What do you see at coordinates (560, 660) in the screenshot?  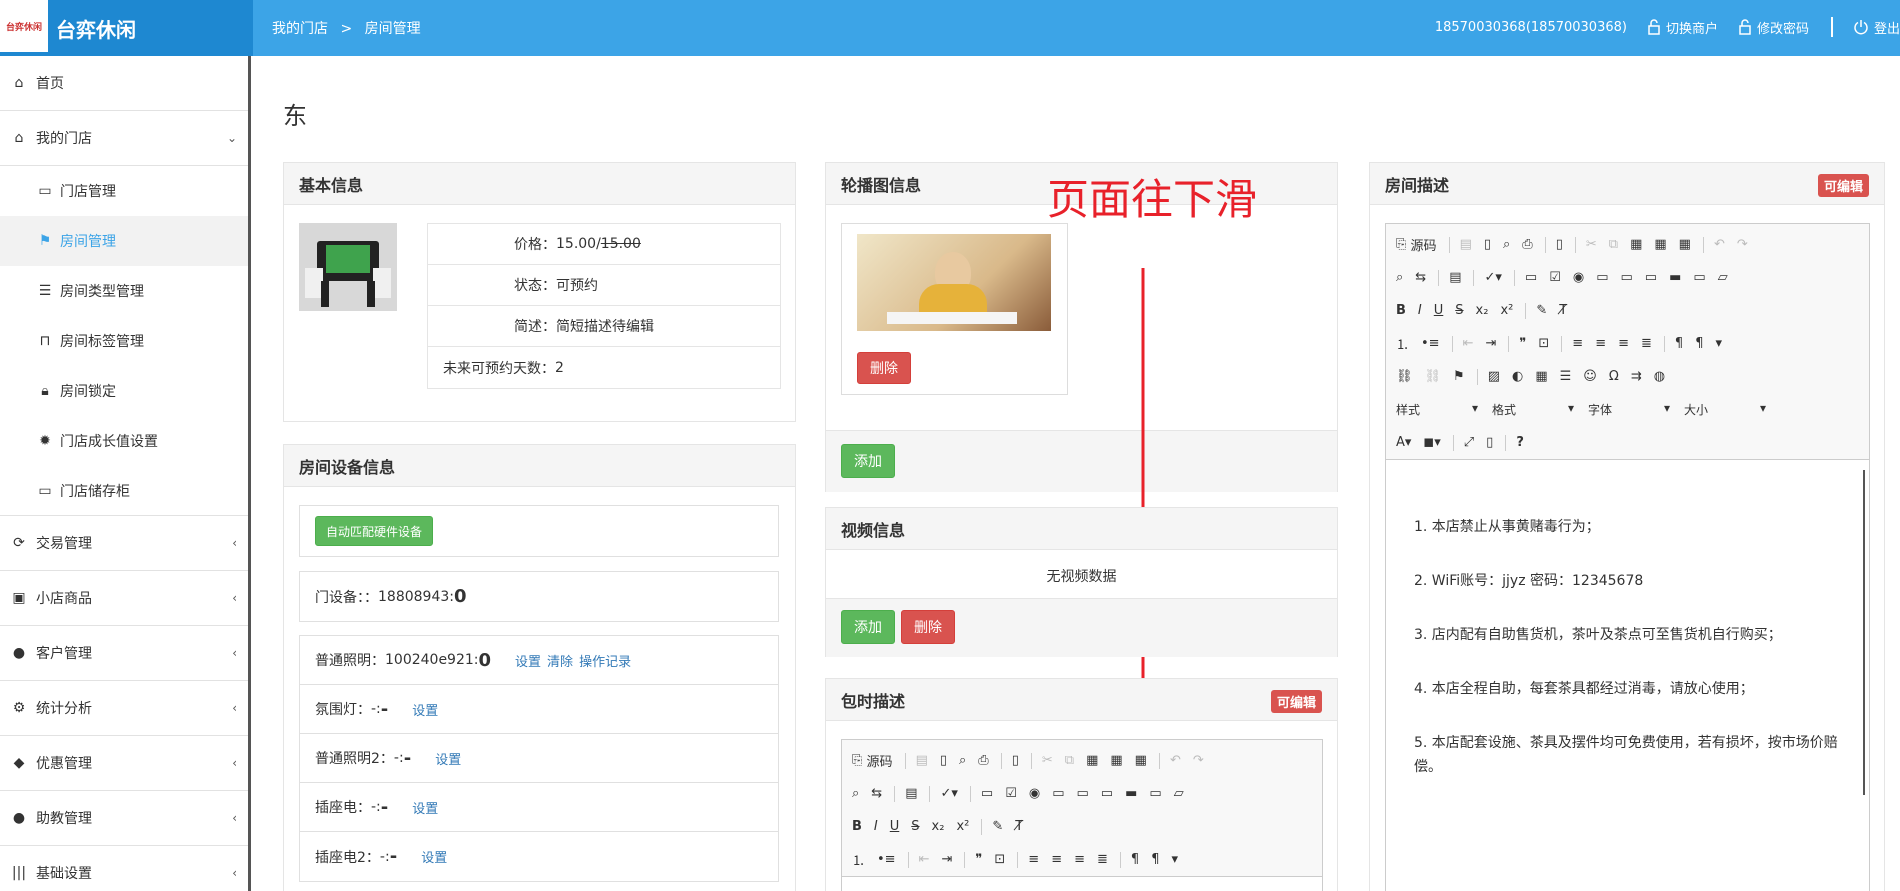 I see `device-clear-link: 清除` at bounding box center [560, 660].